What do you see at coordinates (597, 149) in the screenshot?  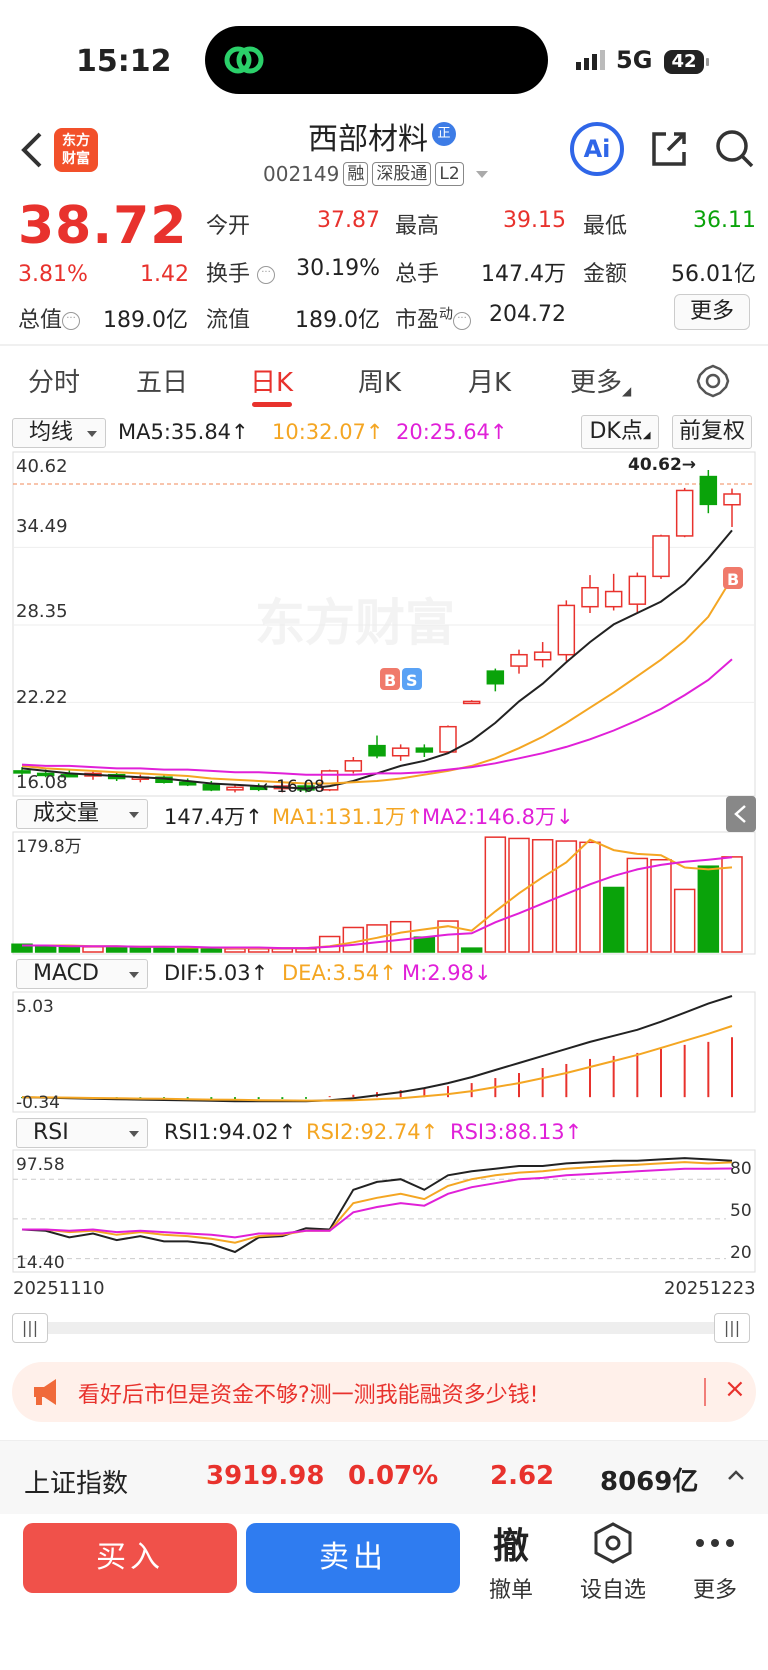 I see `ai-assistant-button: Ai` at bounding box center [597, 149].